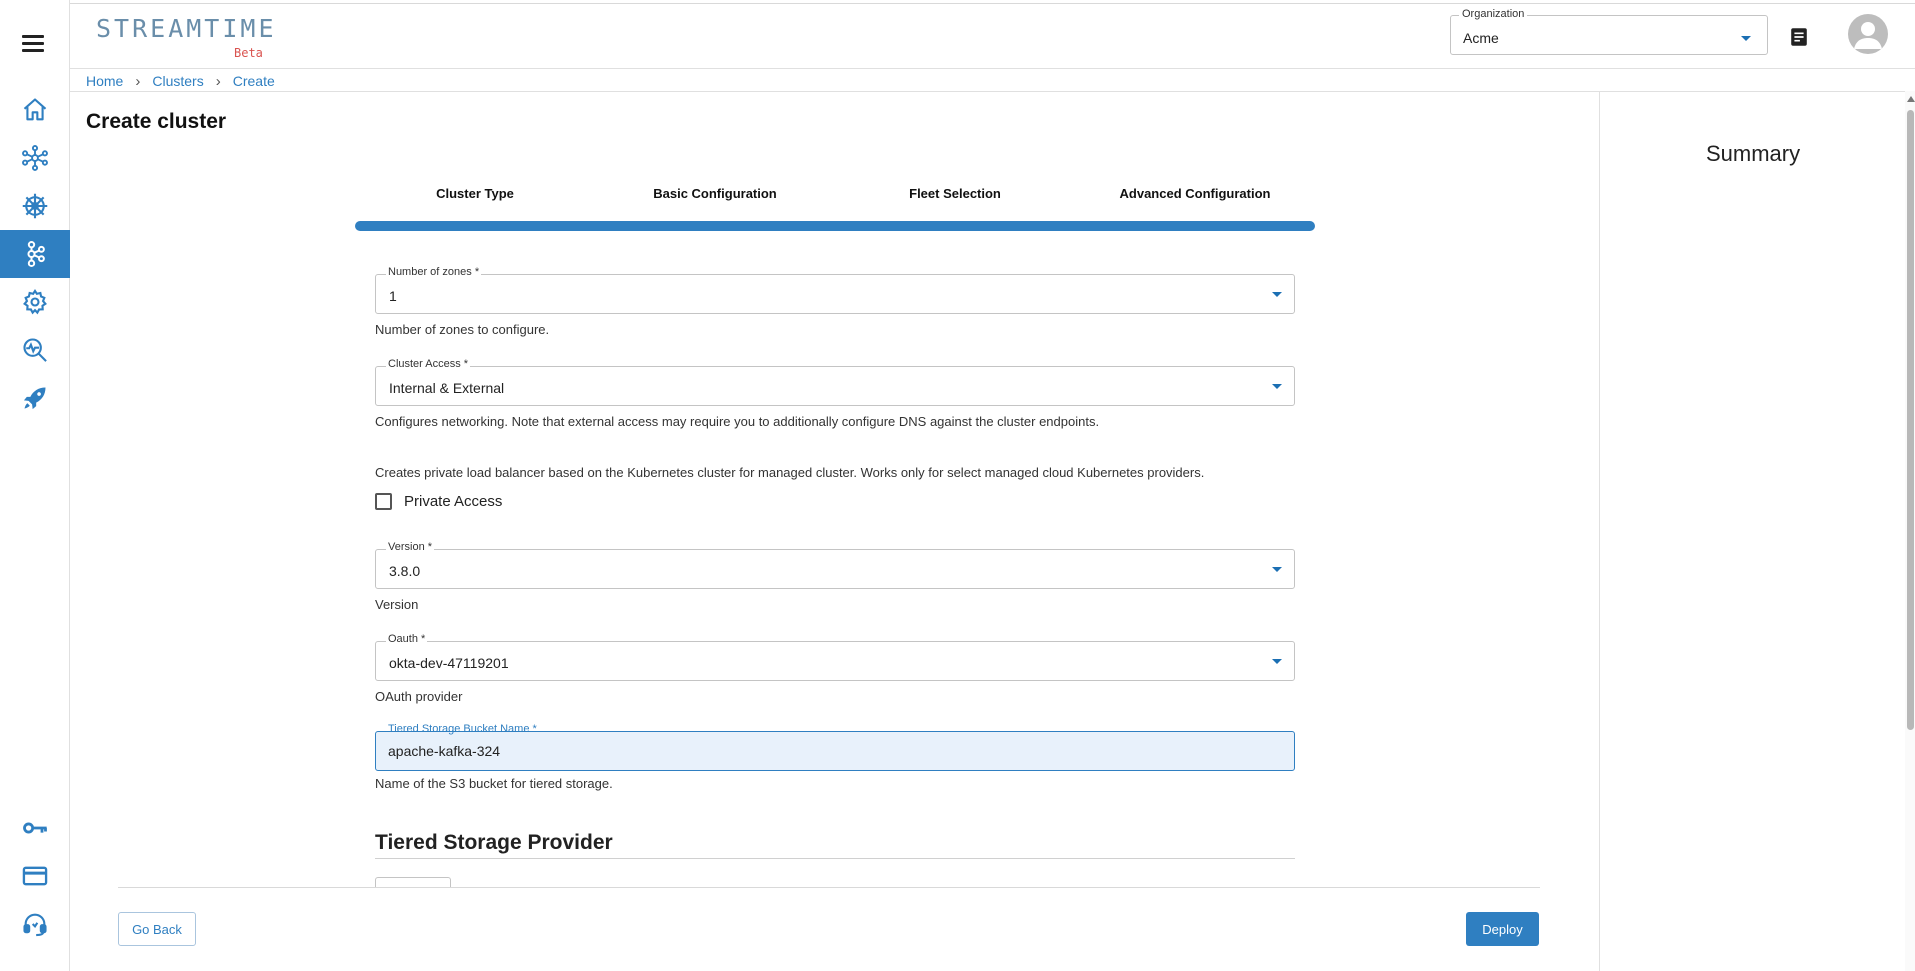 Image resolution: width=1915 pixels, height=971 pixels. I want to click on top-header: STREAMTIME Beta Organization Acme, so click(992, 36).